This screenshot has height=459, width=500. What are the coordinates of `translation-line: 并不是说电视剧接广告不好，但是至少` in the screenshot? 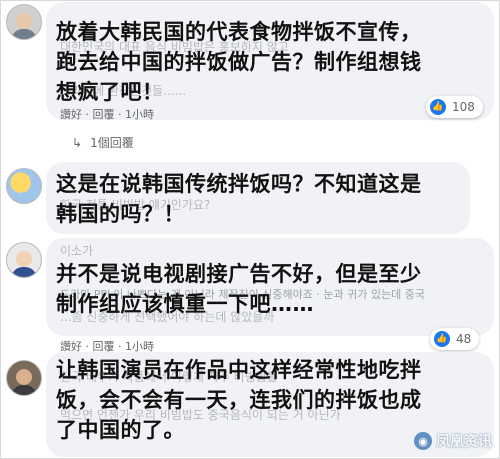 It's located at (239, 274).